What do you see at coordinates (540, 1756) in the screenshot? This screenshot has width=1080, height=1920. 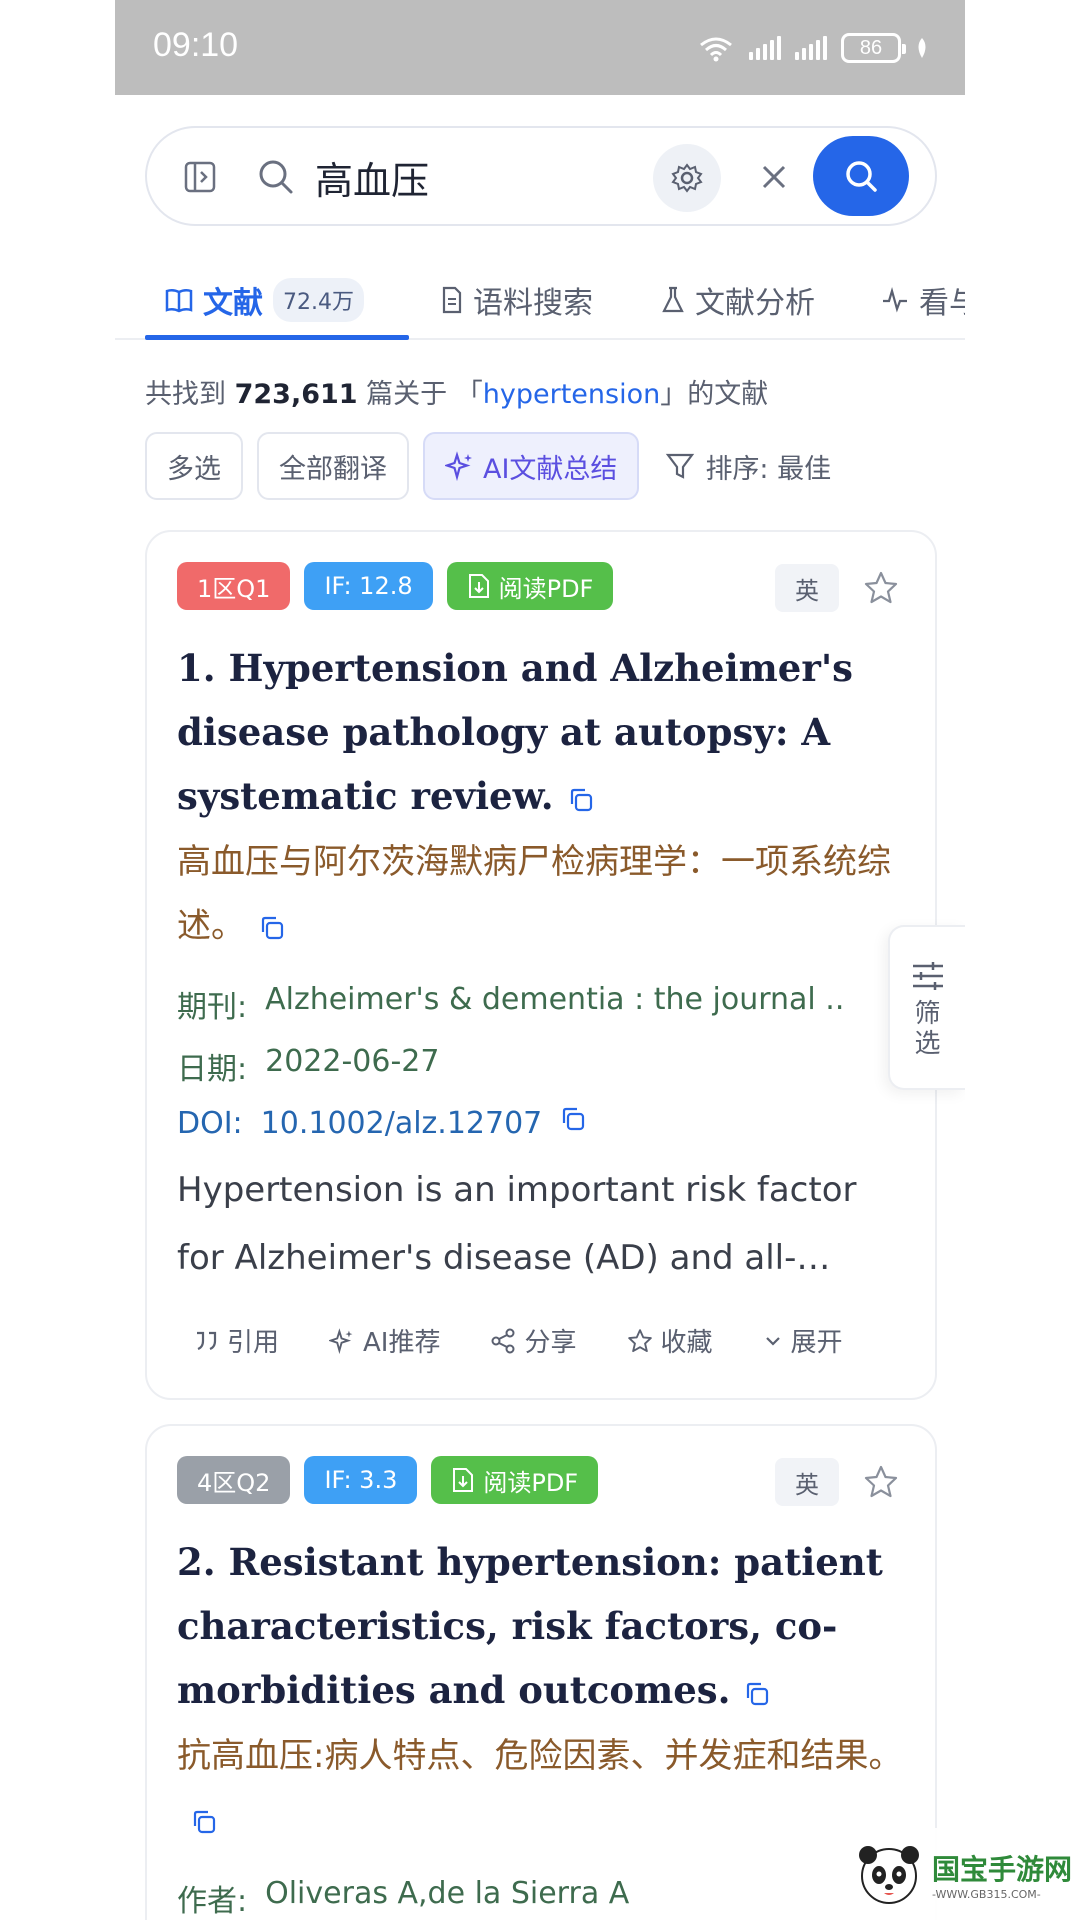 I see `article-title-cn-text: 抗高血压:病人特点、危险因素、并发症和结果。` at bounding box center [540, 1756].